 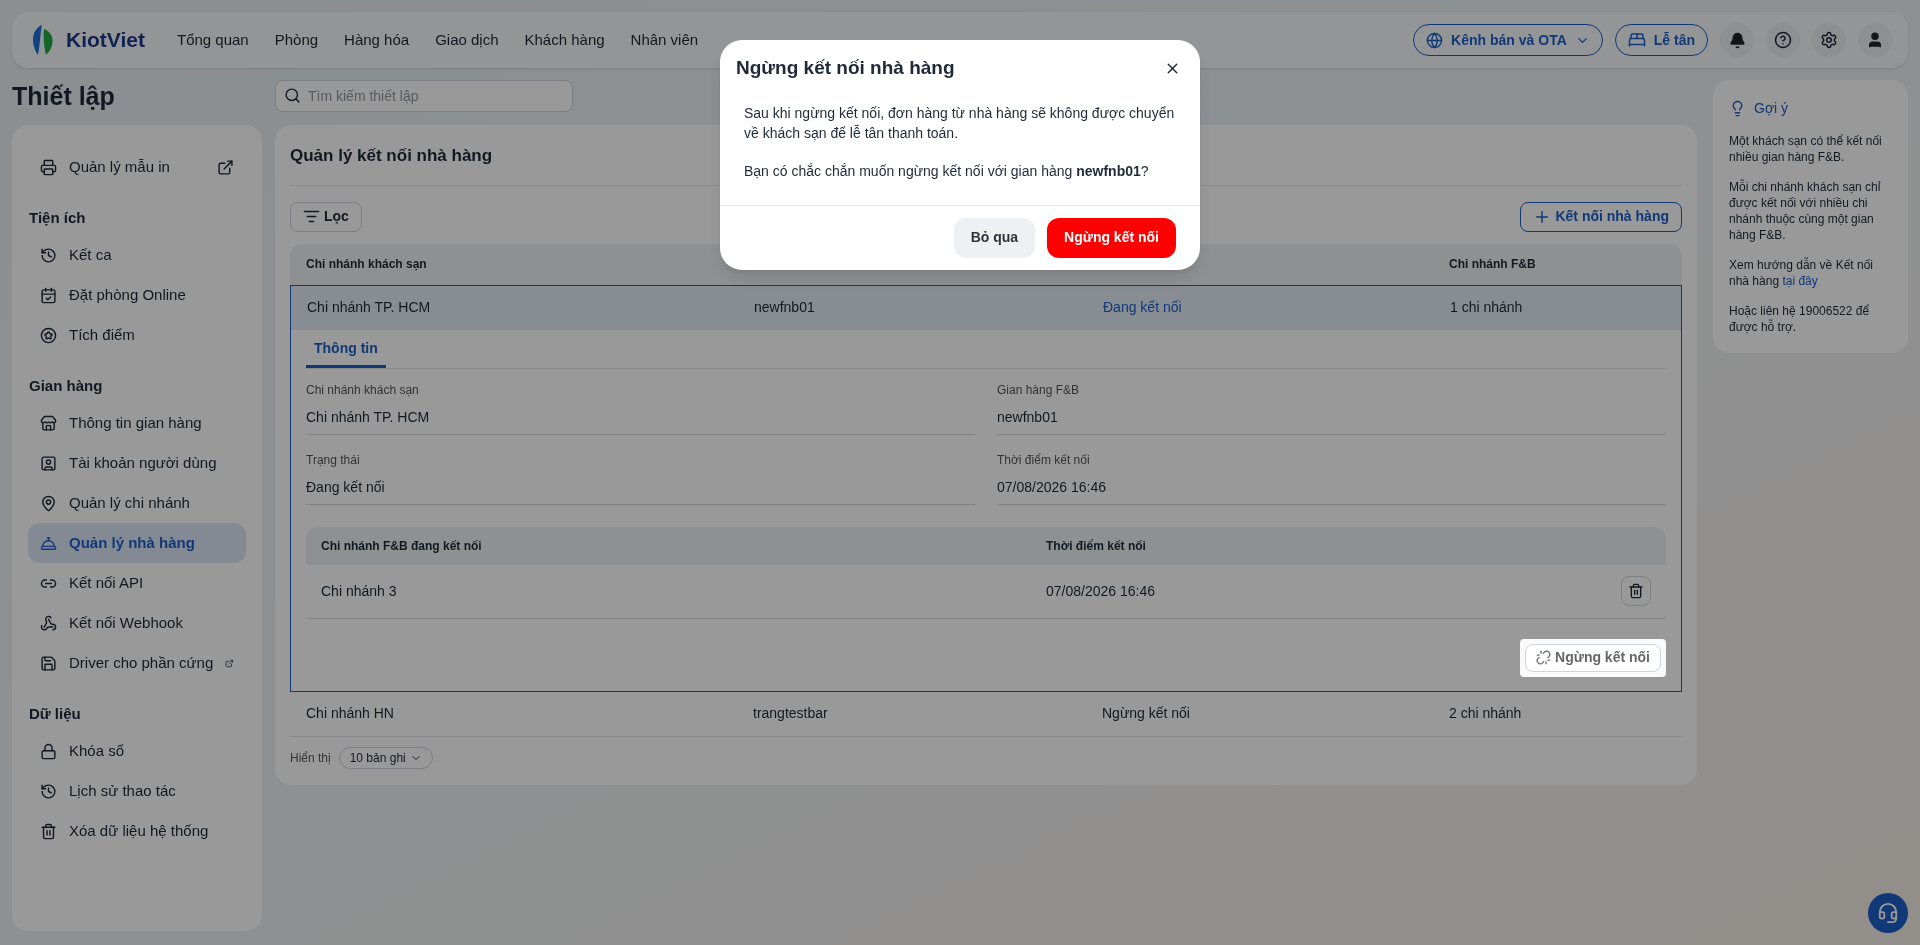 I want to click on hint-text: Mỗi chi nhánh khách sạn chỉ được kết nối với nhiều chi nhánh thuộc cùng một gian hàng F&B., so click(x=1805, y=211).